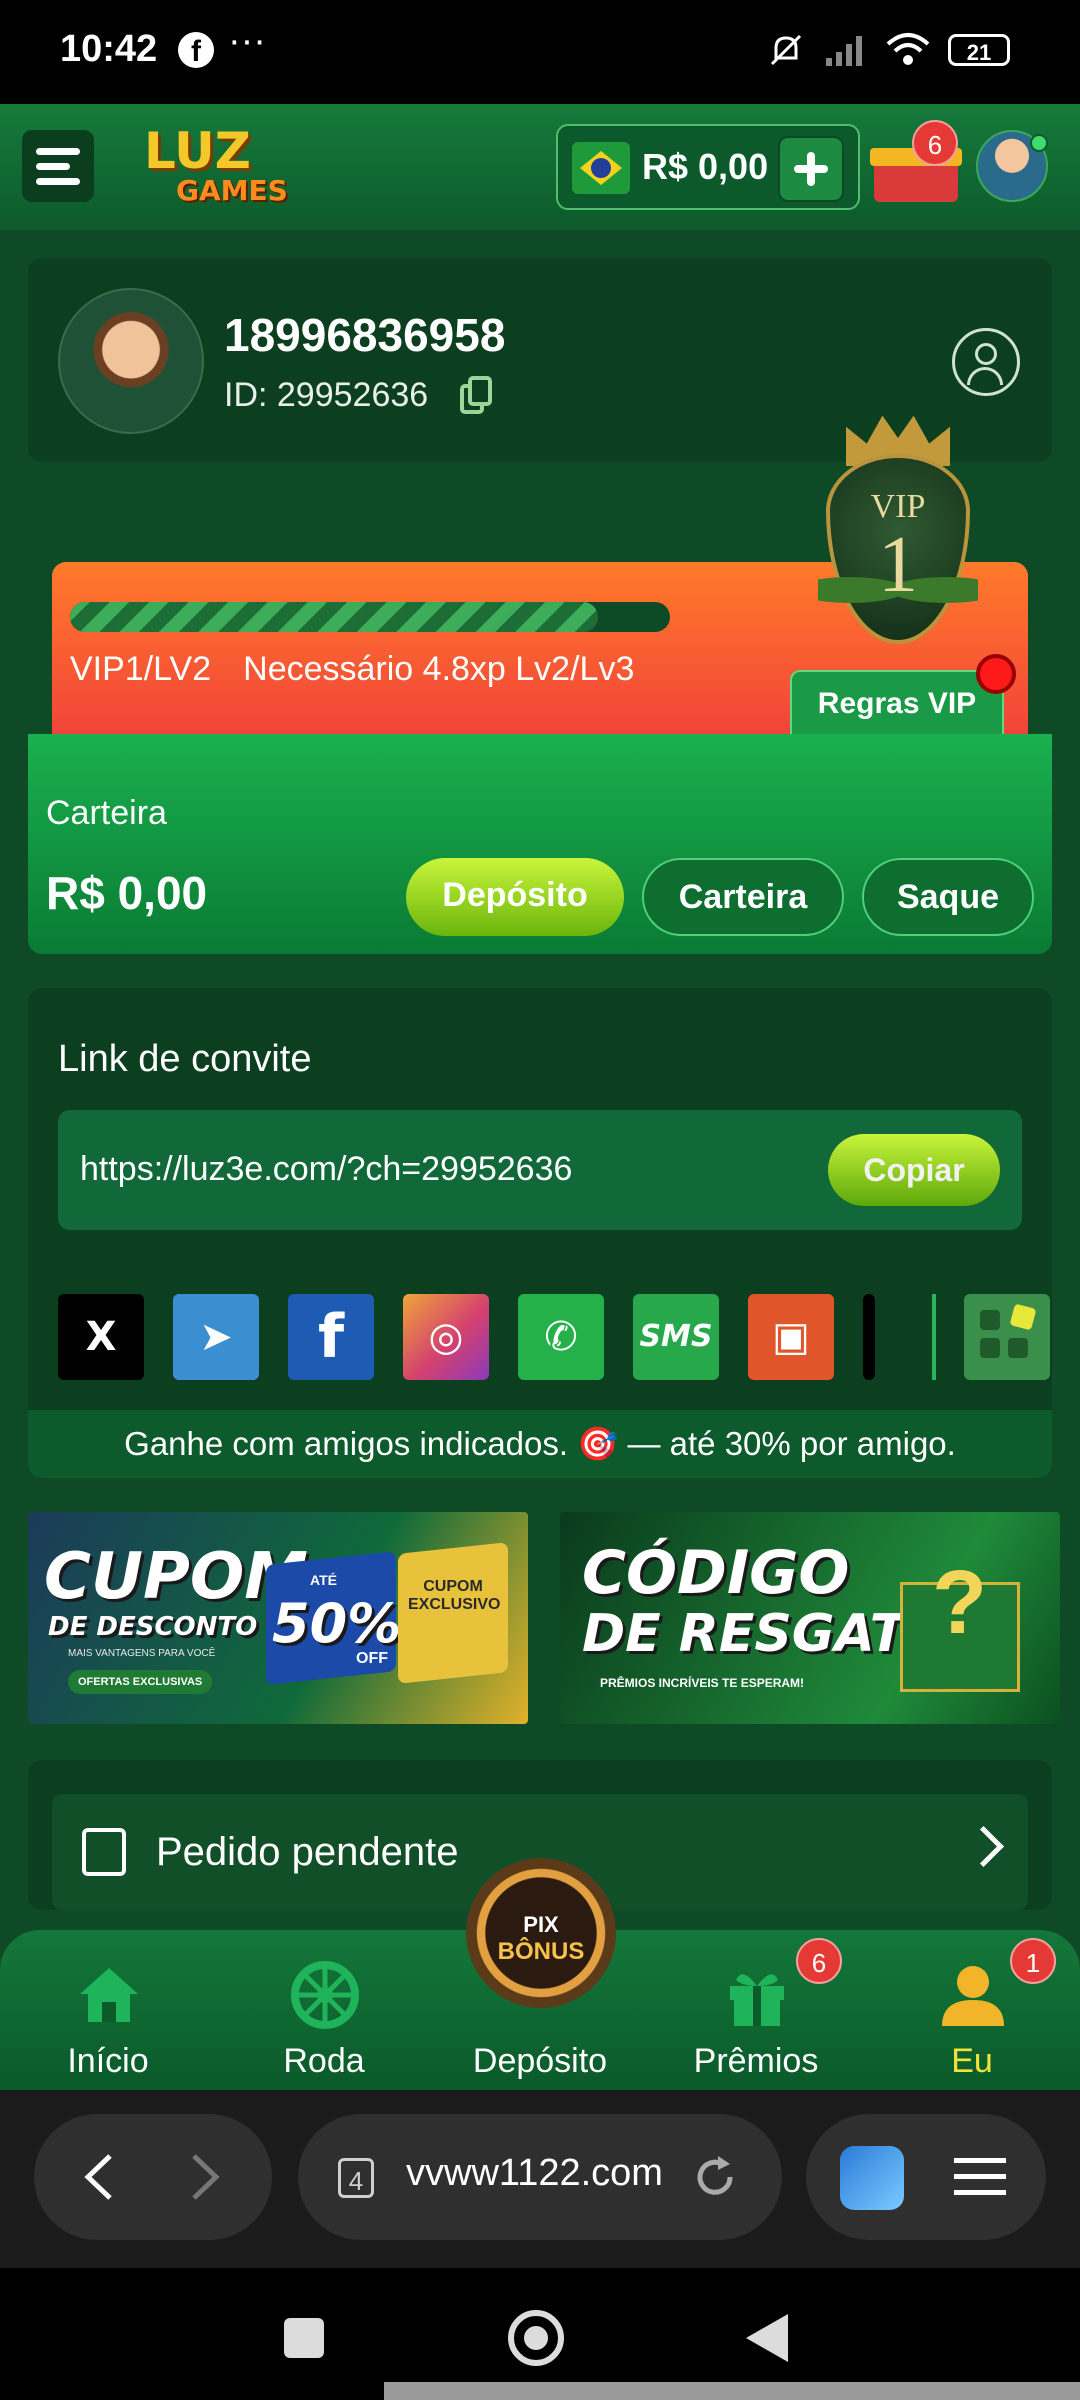 This screenshot has height=2400, width=1080. Describe the element at coordinates (561, 1337) in the screenshot. I see `whatsapp-share-icon: ✆` at that location.